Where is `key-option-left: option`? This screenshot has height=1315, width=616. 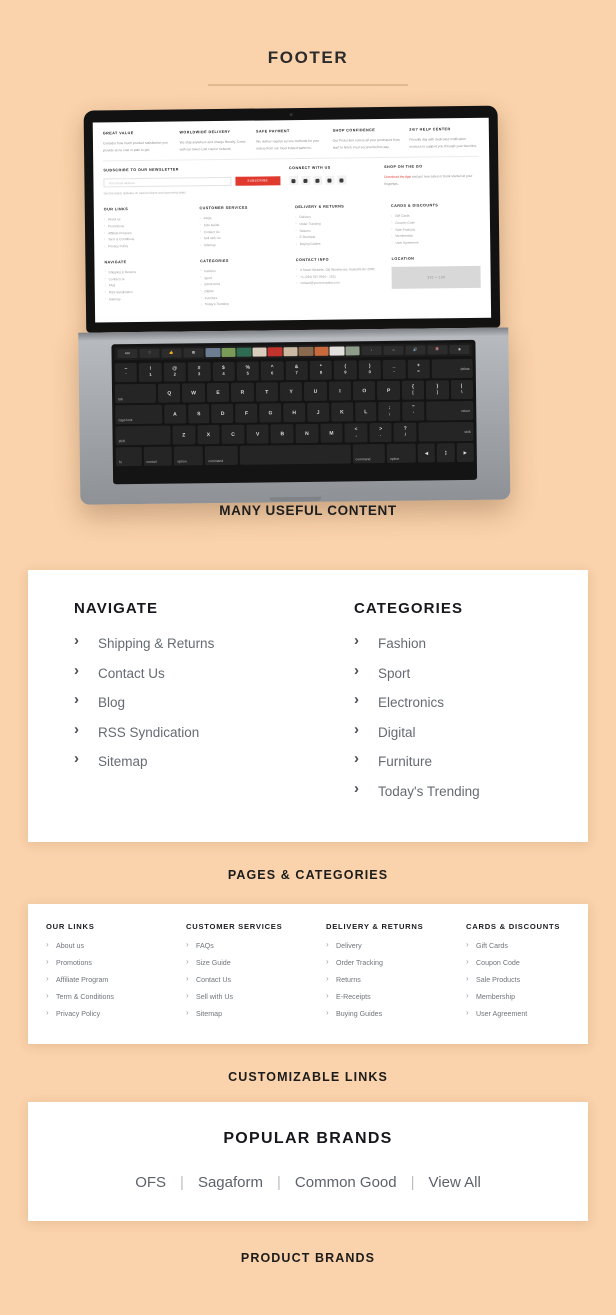
key-option-left: option is located at coordinates (189, 456).